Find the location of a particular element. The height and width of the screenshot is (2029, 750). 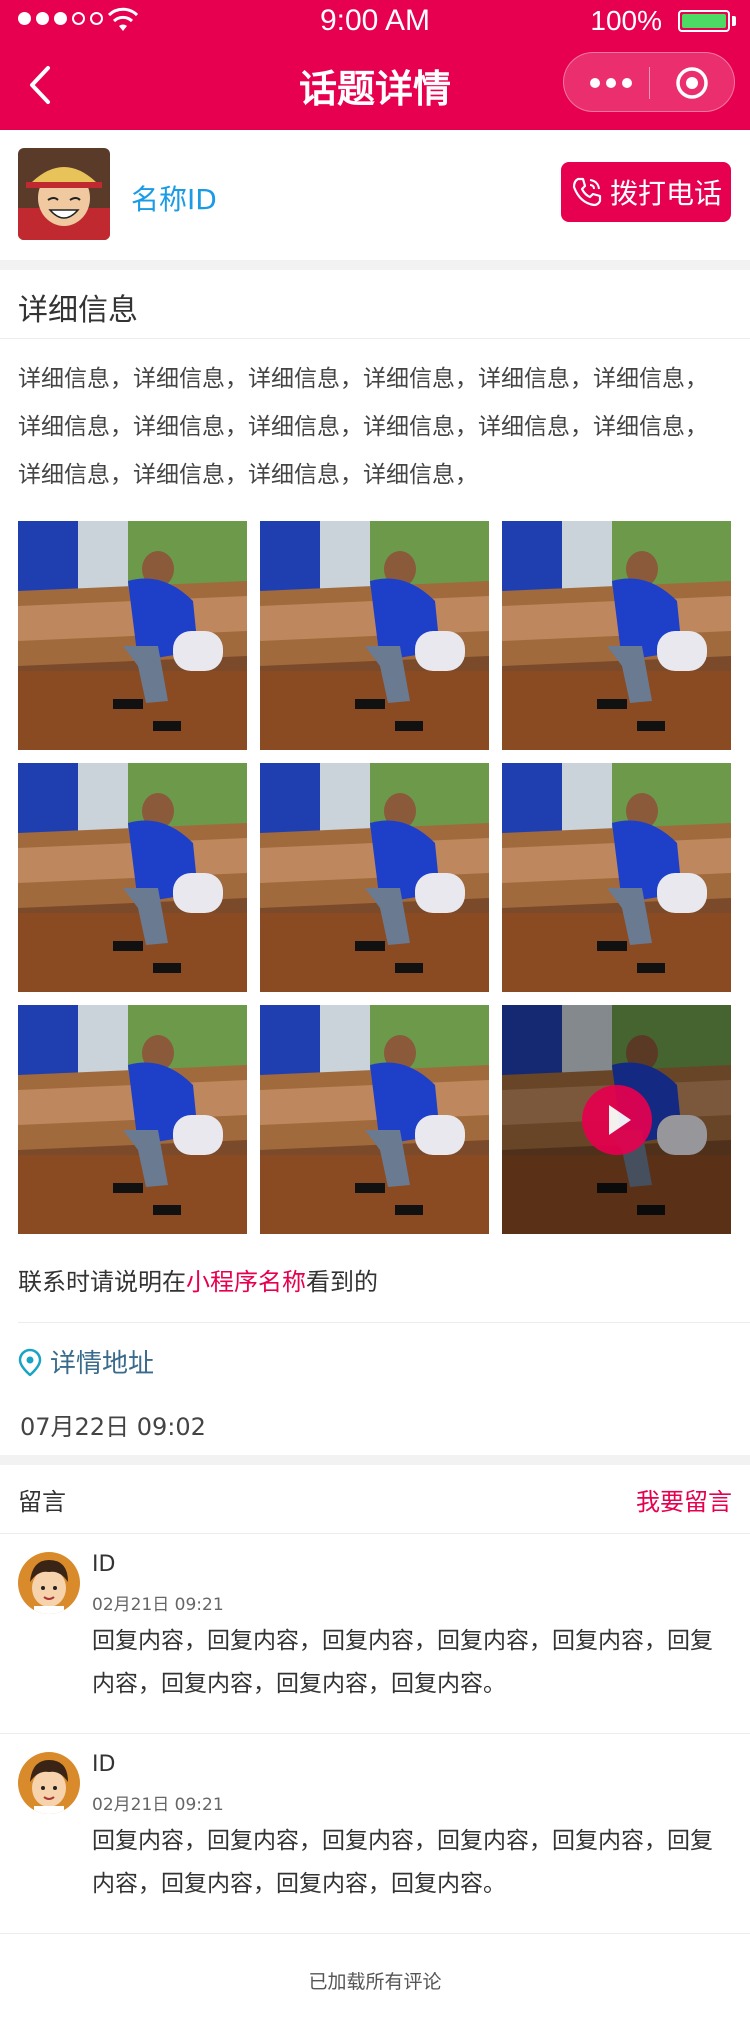

contact-note: 联系时请说明在小程序名称看到的 is located at coordinates (198, 1279).